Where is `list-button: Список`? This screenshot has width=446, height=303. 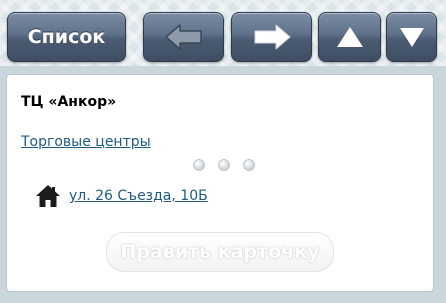 list-button: Список is located at coordinates (66, 37).